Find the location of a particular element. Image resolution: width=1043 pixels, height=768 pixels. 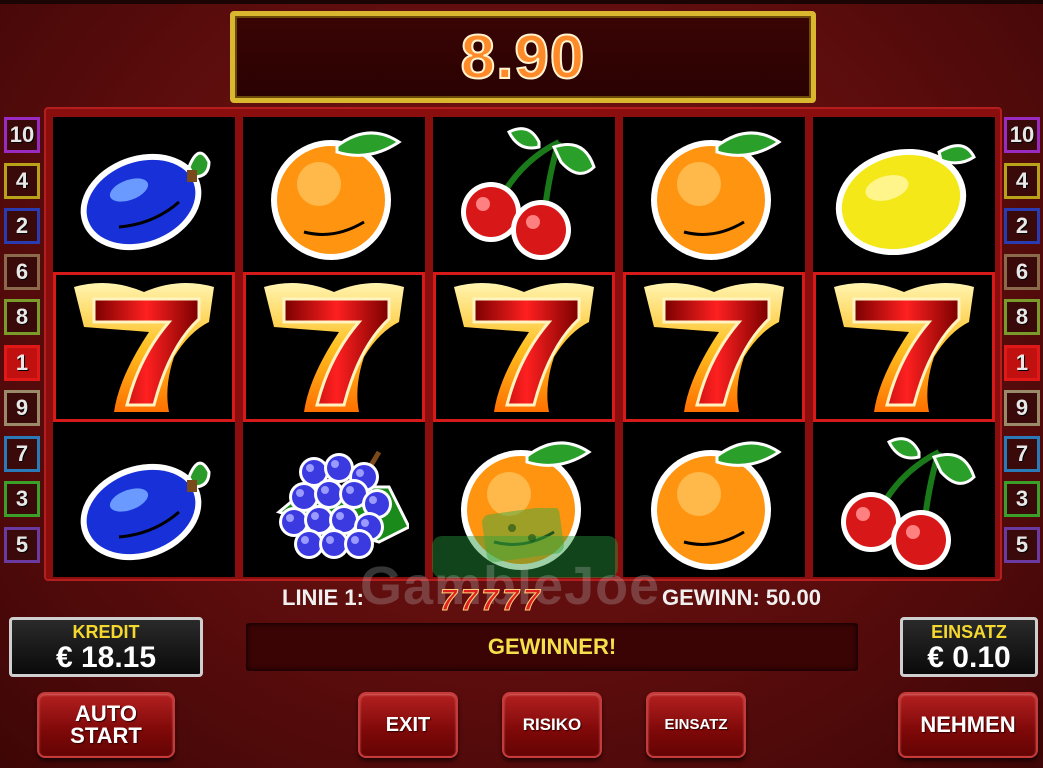

payline-right-badge: 10 is located at coordinates (1022, 135).